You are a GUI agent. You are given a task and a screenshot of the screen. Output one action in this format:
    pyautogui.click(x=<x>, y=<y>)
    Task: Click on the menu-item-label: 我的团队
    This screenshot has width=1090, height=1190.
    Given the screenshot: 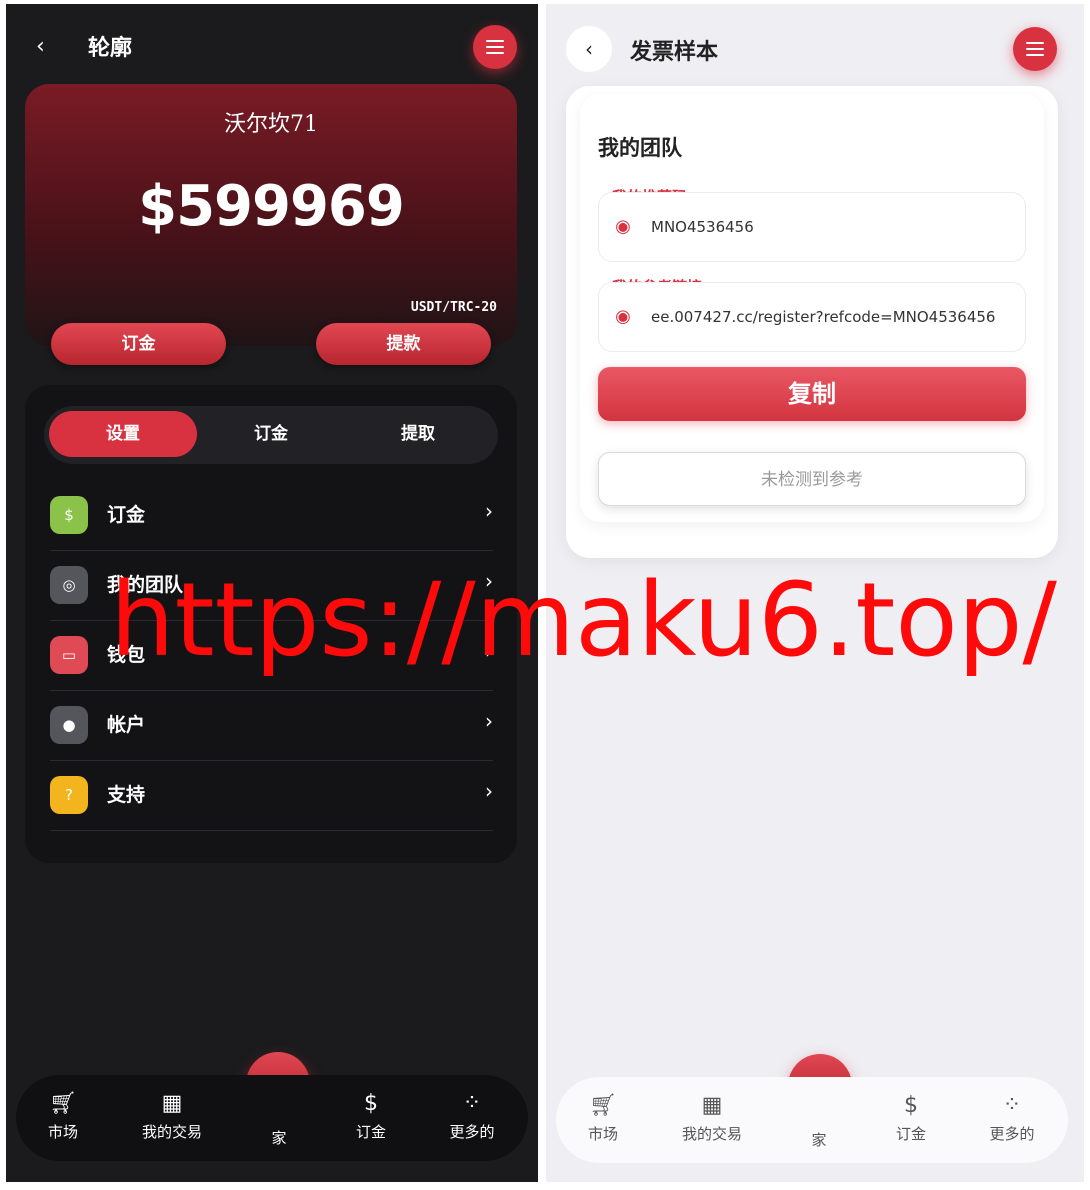 What is the action you would take?
    pyautogui.click(x=145, y=585)
    